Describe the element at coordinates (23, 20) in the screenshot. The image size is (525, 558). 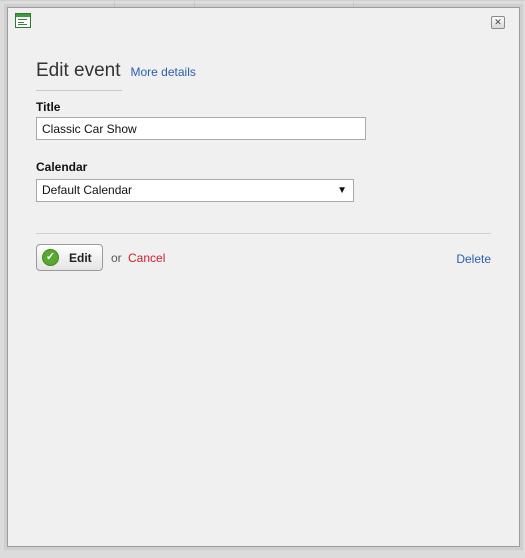
I see `calendar-app-icon` at that location.